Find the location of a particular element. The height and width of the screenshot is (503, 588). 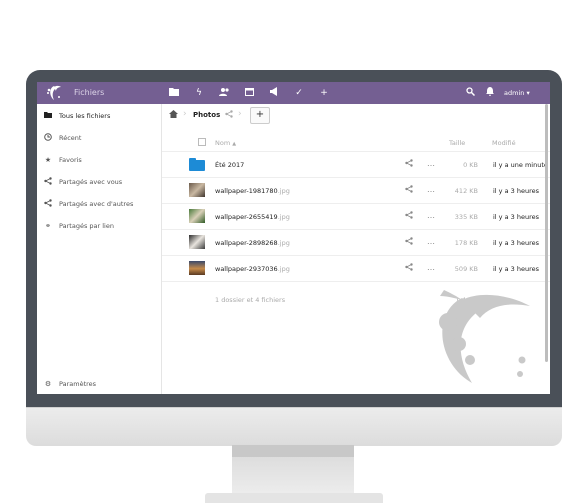

settings-label: Paramètres is located at coordinates (78, 384).